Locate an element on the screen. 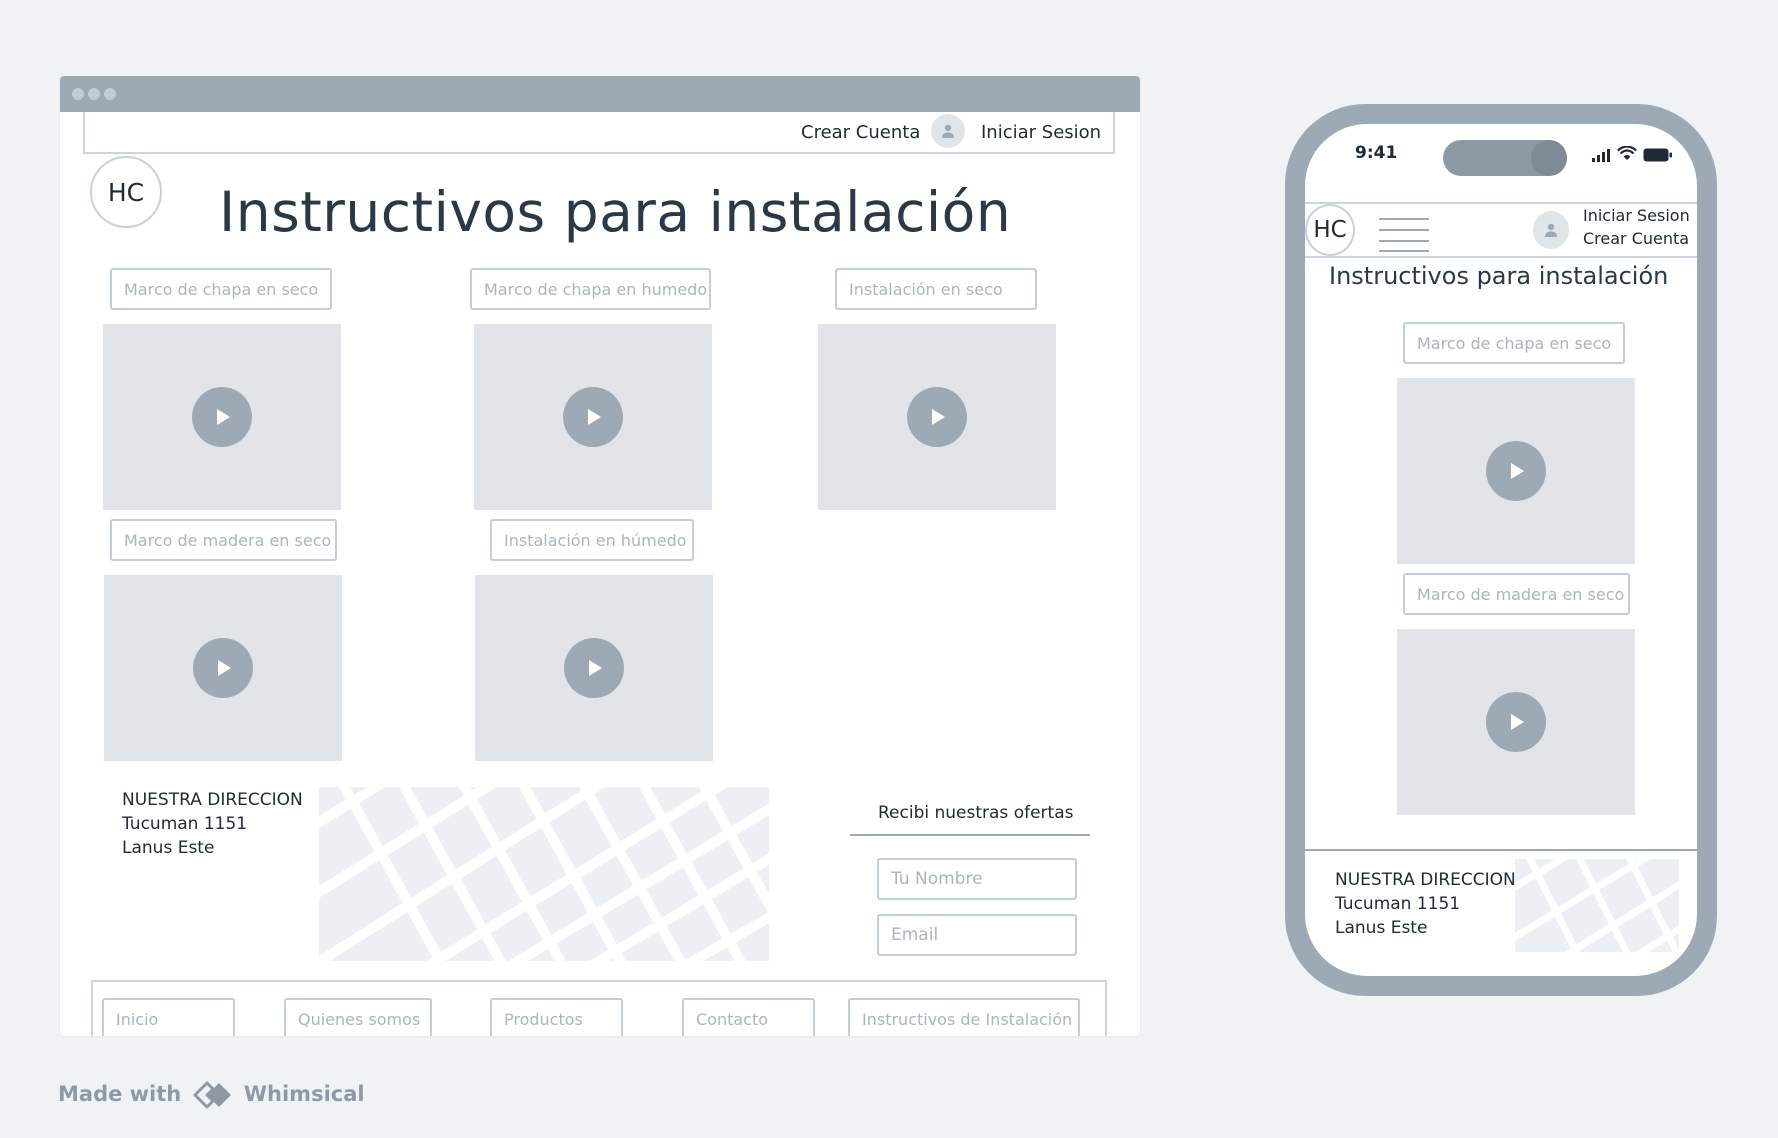 This screenshot has width=1778, height=1138. whimsical-logo-icon is located at coordinates (212, 1095).